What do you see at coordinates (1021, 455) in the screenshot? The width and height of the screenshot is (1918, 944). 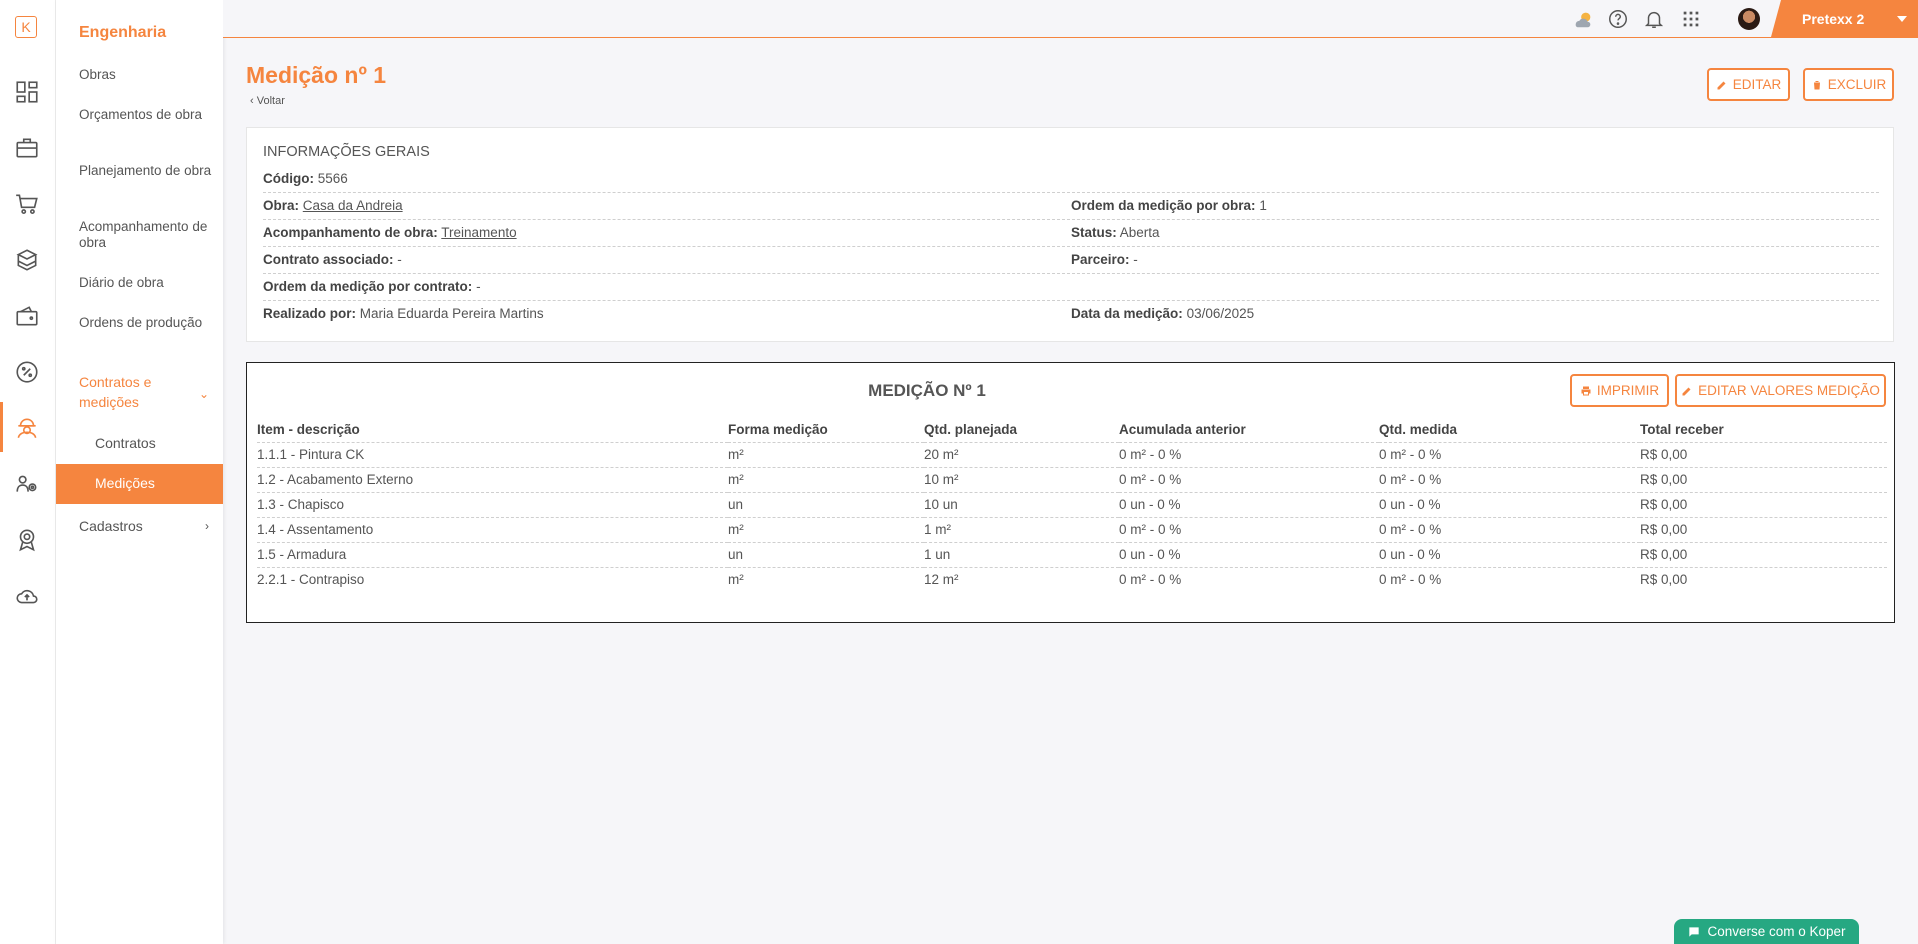 I see `table-cell: 20 m²` at bounding box center [1021, 455].